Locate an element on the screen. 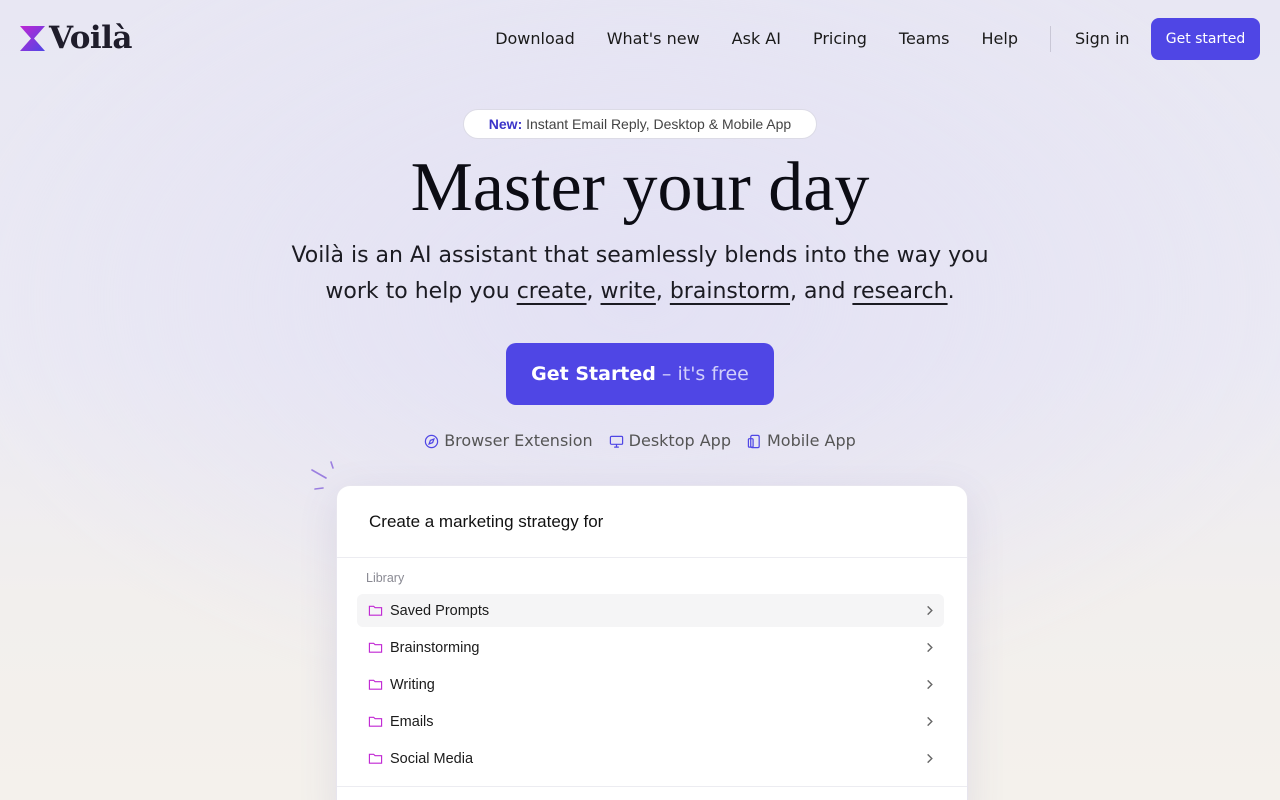 The height and width of the screenshot is (800, 1280). pill-new-label: New: is located at coordinates (505, 124).